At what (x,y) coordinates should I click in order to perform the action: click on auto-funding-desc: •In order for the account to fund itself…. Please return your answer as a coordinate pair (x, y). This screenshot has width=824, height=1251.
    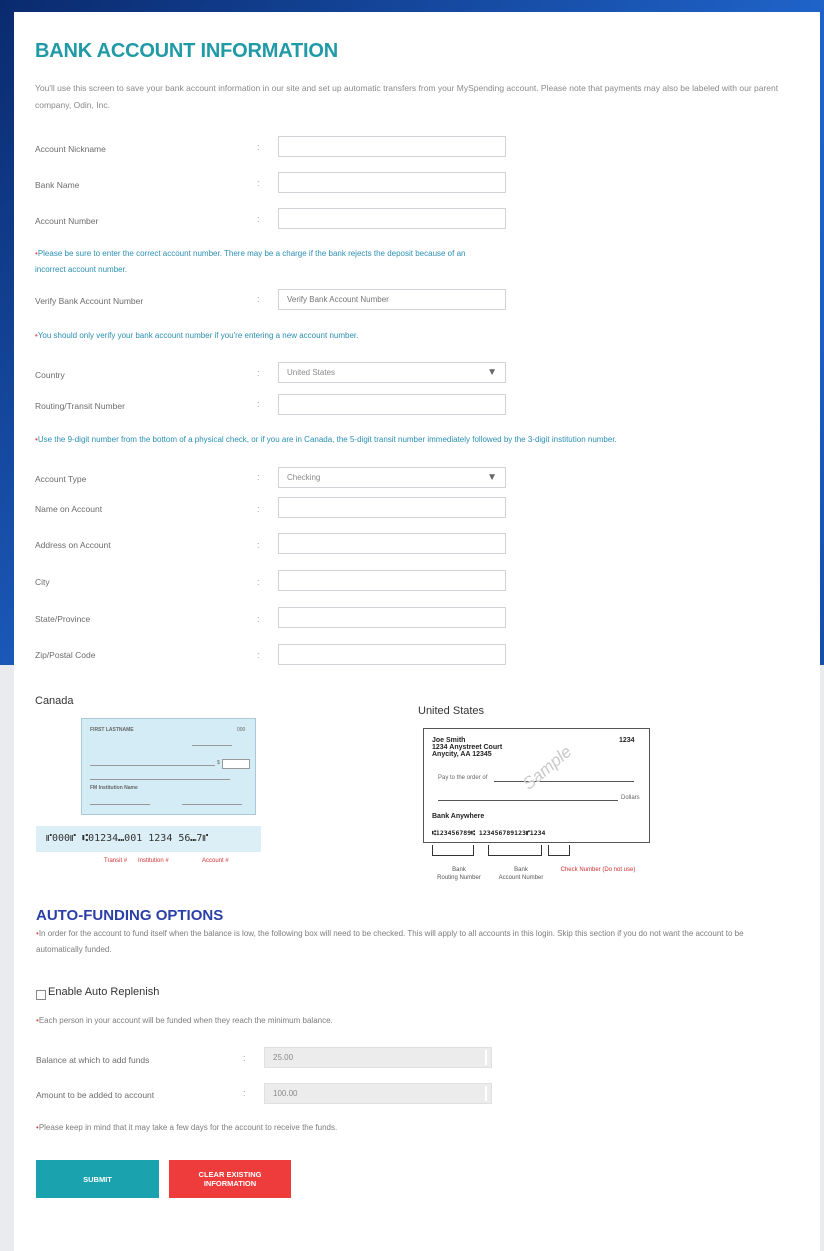
    Looking at the image, I should click on (421, 942).